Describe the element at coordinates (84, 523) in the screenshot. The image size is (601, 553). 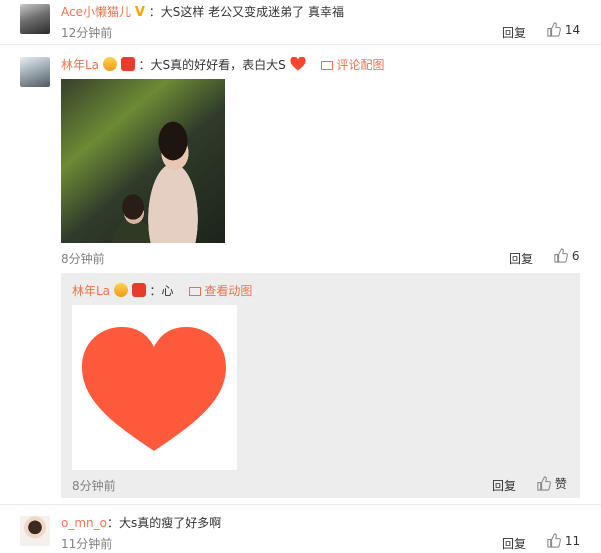
I see `username-link: o_mn_o` at that location.